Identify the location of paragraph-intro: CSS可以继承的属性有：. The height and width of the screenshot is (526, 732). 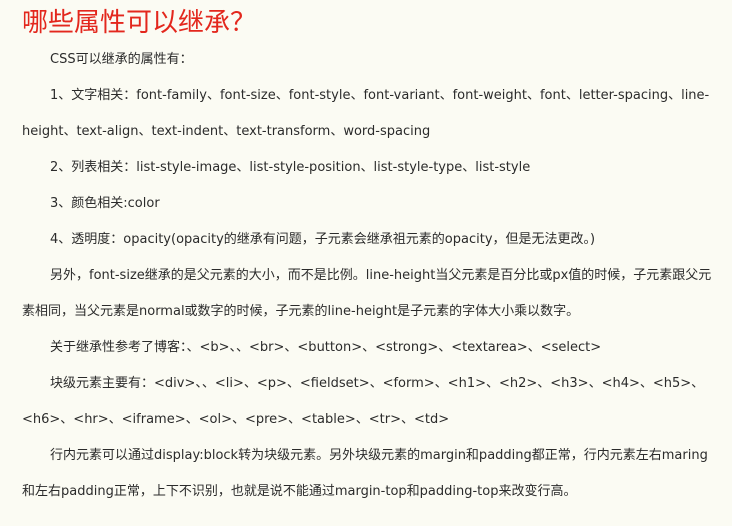
(121, 59).